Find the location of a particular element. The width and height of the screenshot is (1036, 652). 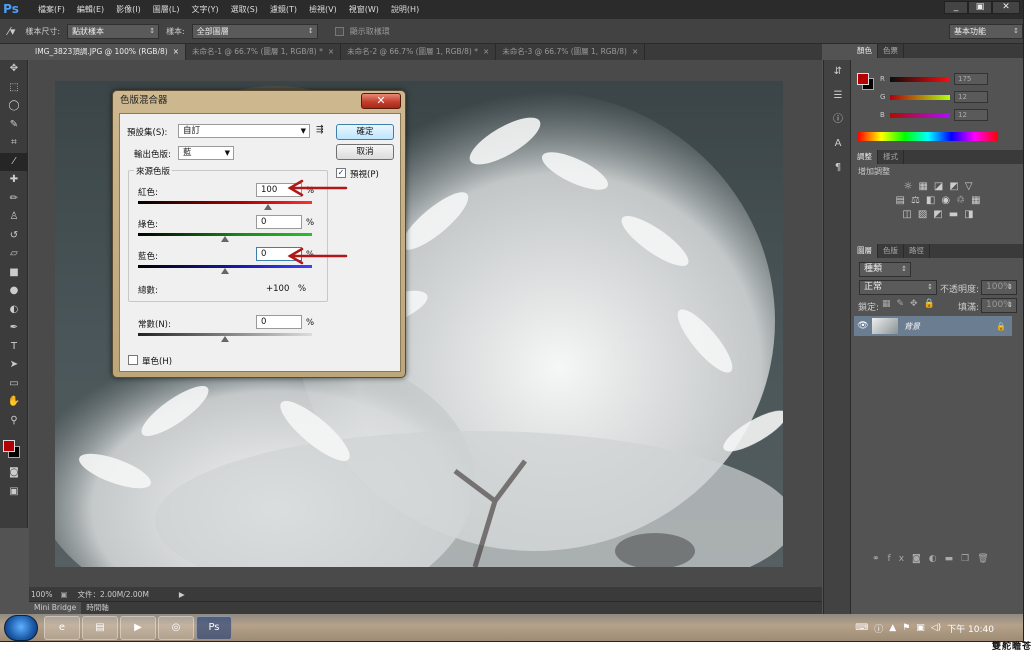

g-slider is located at coordinates (920, 97).